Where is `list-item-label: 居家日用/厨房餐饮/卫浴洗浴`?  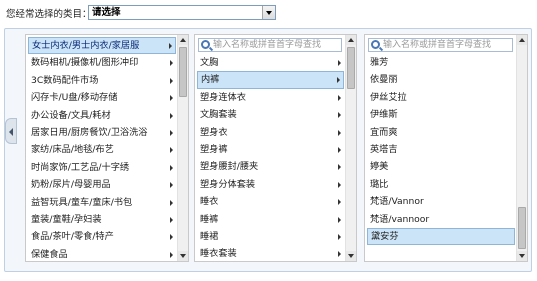
list-item-label: 居家日用/厨房餐饮/卫浴洗浴 is located at coordinates (89, 132).